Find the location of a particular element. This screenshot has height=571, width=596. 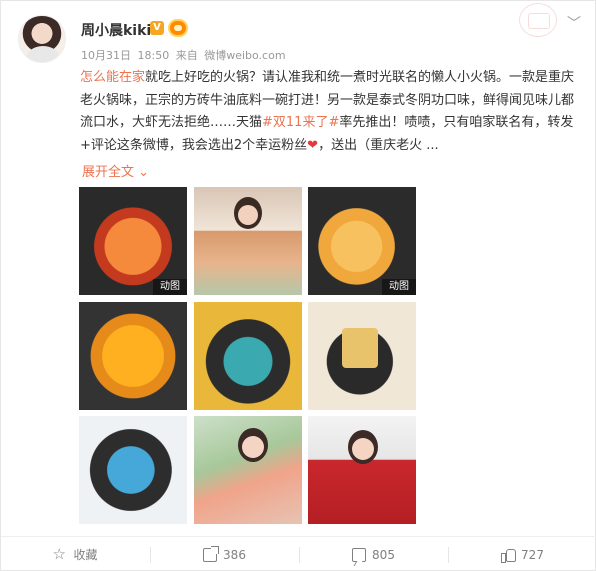

post-meta: 10月31日 18:50 来自 微博weibo.com is located at coordinates (185, 55).